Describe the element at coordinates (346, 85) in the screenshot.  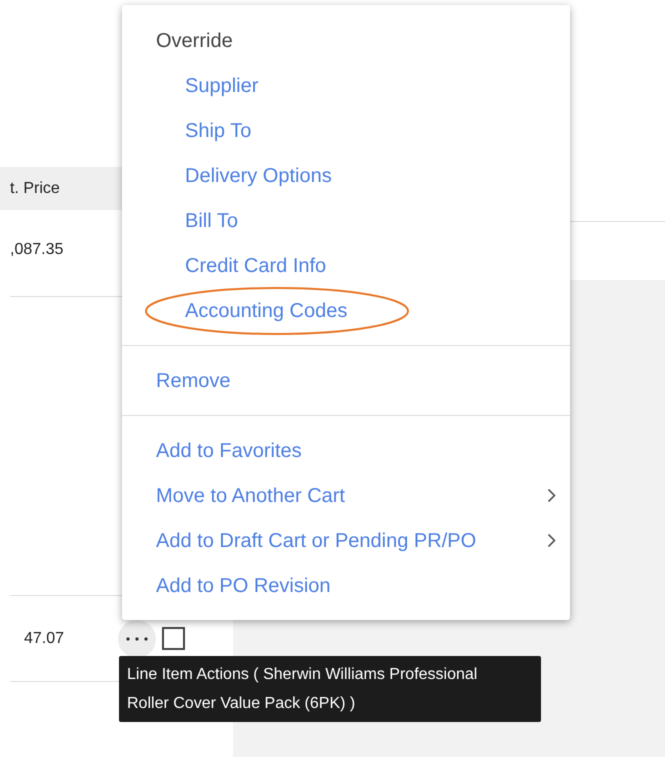
I see `menu-item: Supplier` at that location.